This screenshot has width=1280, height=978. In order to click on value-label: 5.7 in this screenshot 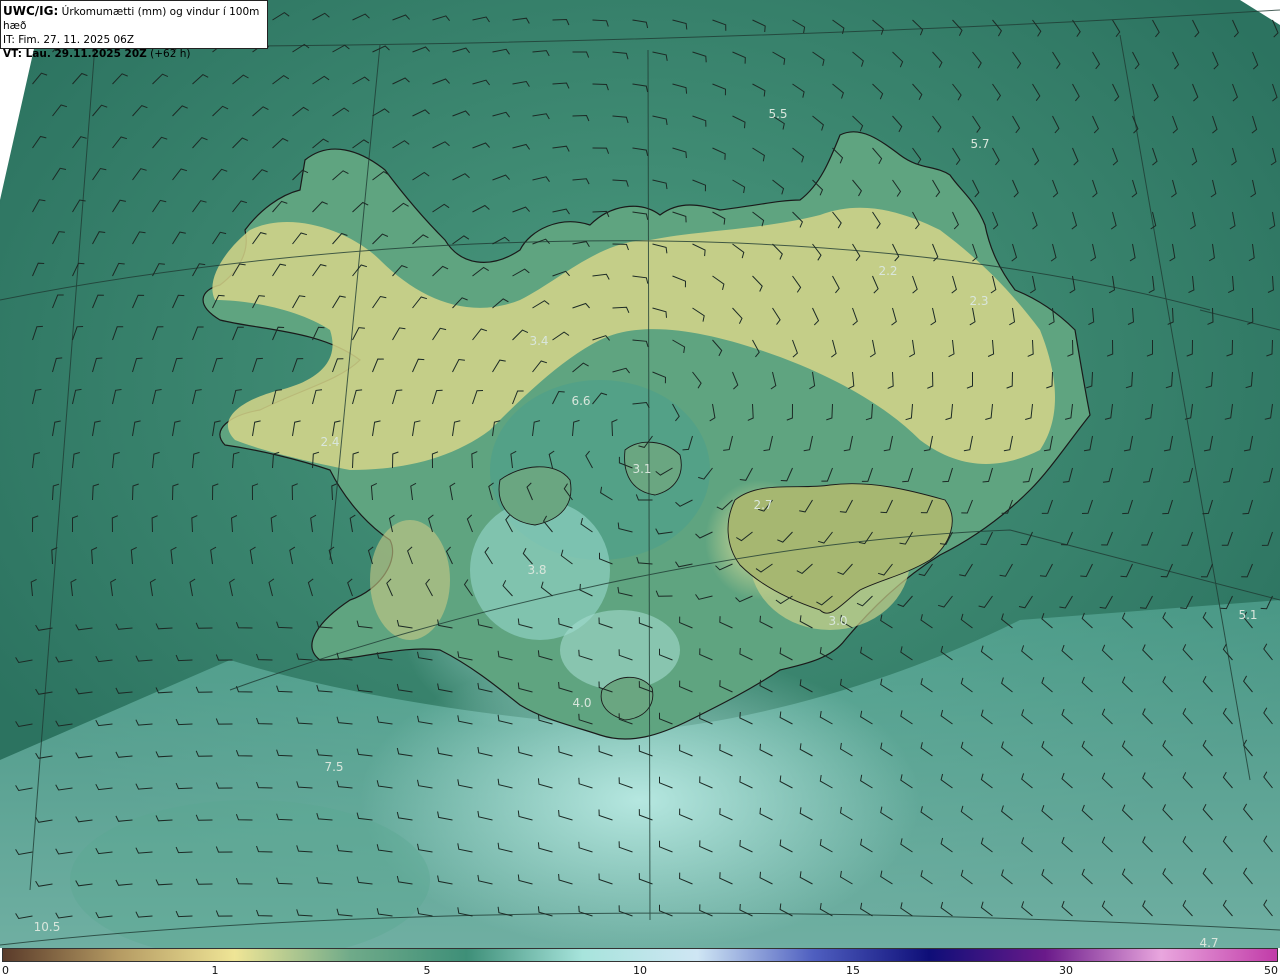, I will do `click(980, 144)`.